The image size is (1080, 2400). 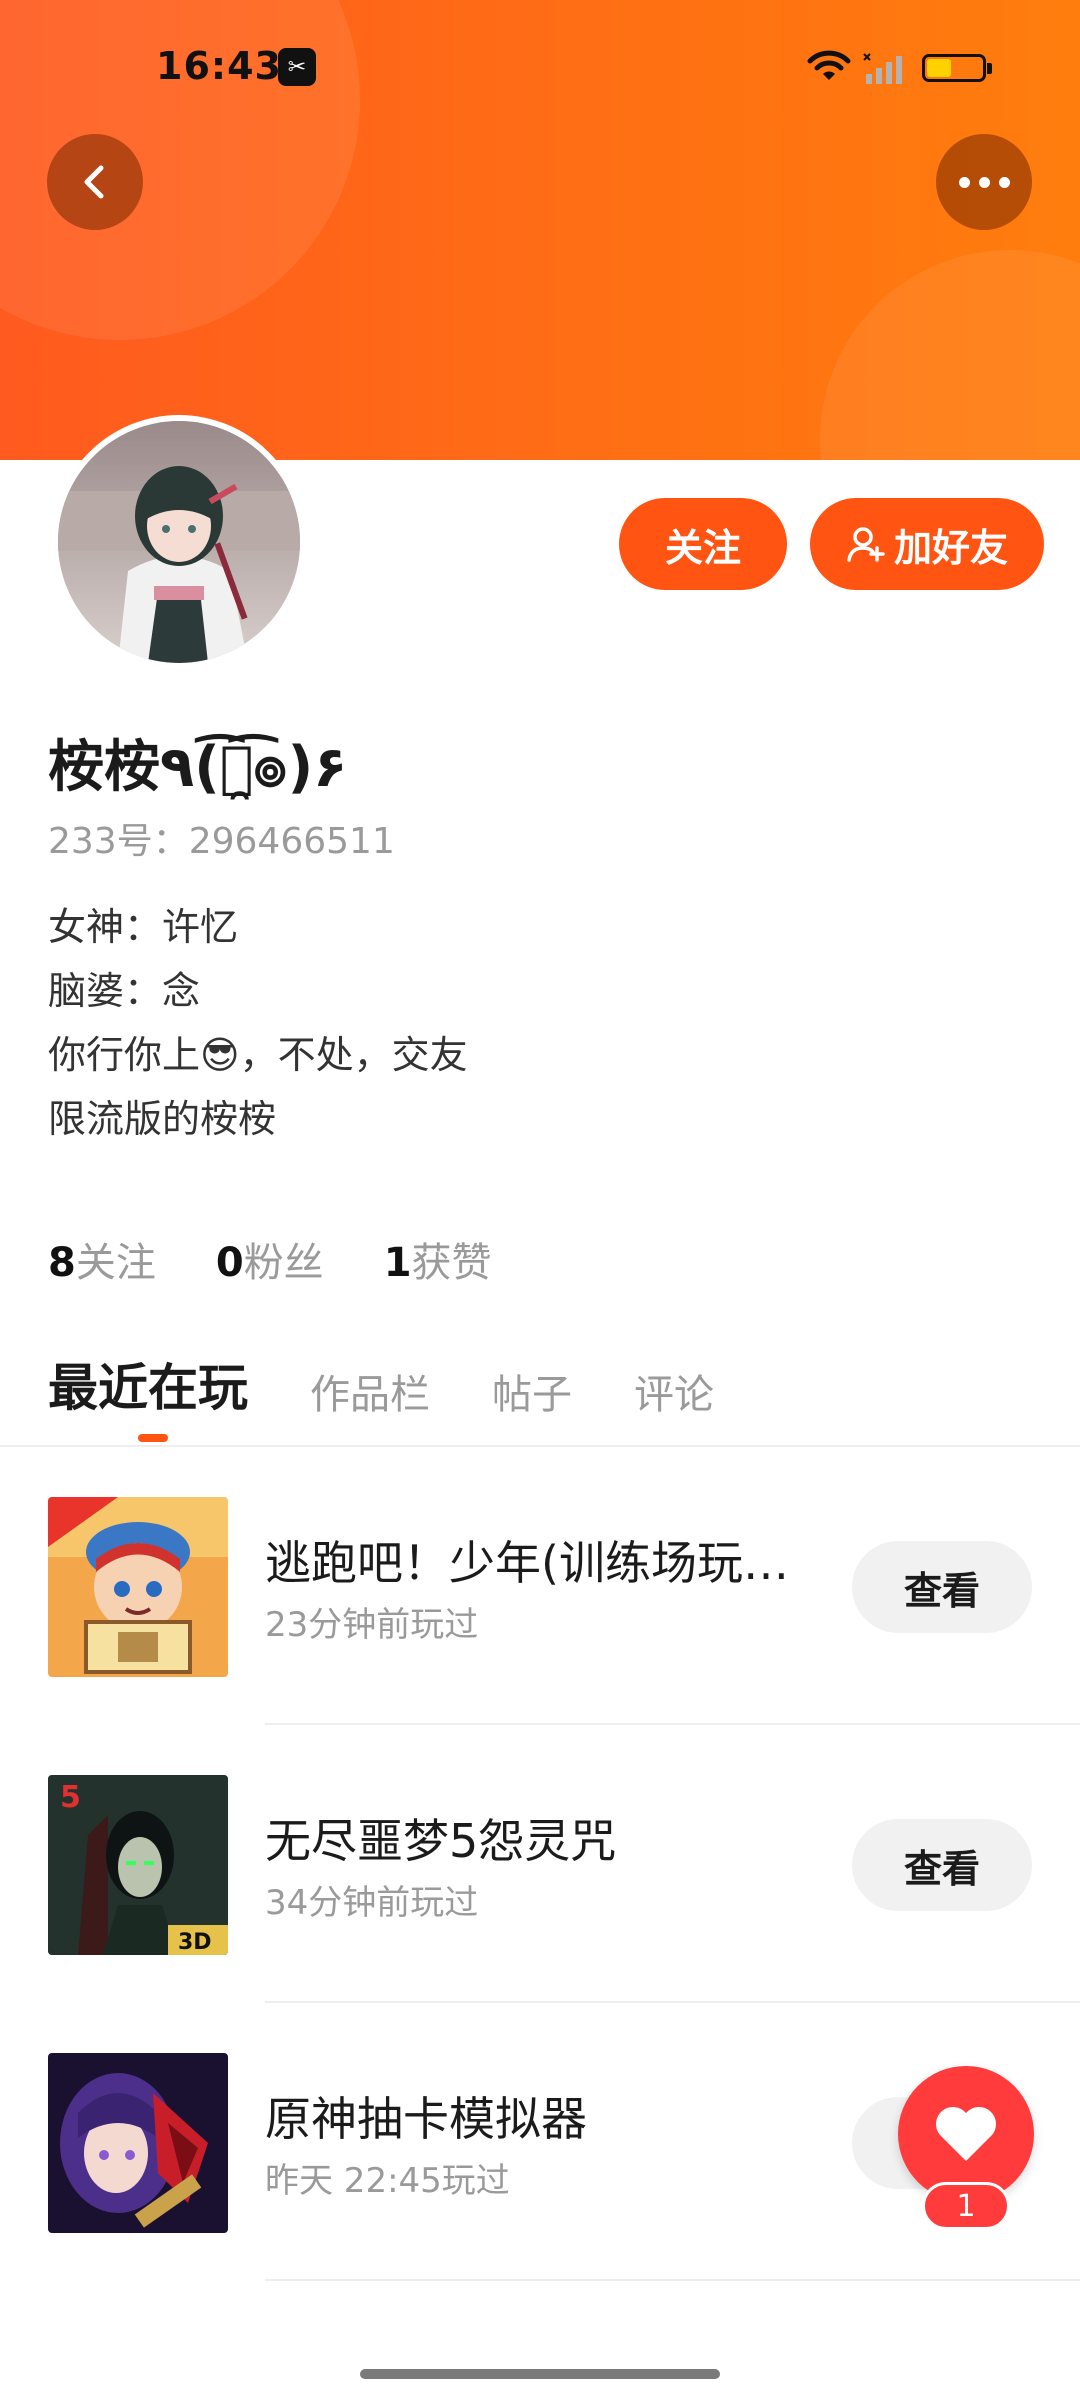 I want to click on avatar-image, so click(x=179, y=542).